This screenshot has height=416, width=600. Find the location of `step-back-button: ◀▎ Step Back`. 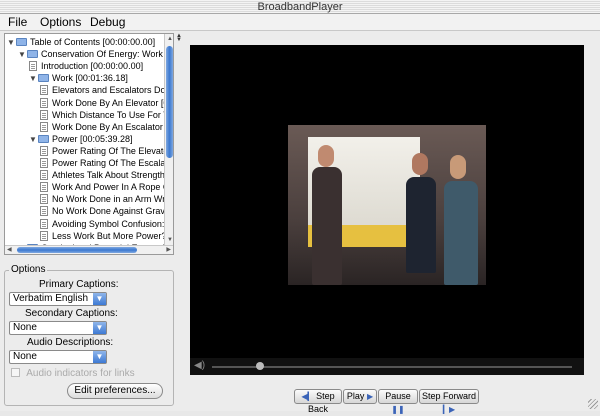

step-back-button: ◀▎ Step Back is located at coordinates (318, 401).